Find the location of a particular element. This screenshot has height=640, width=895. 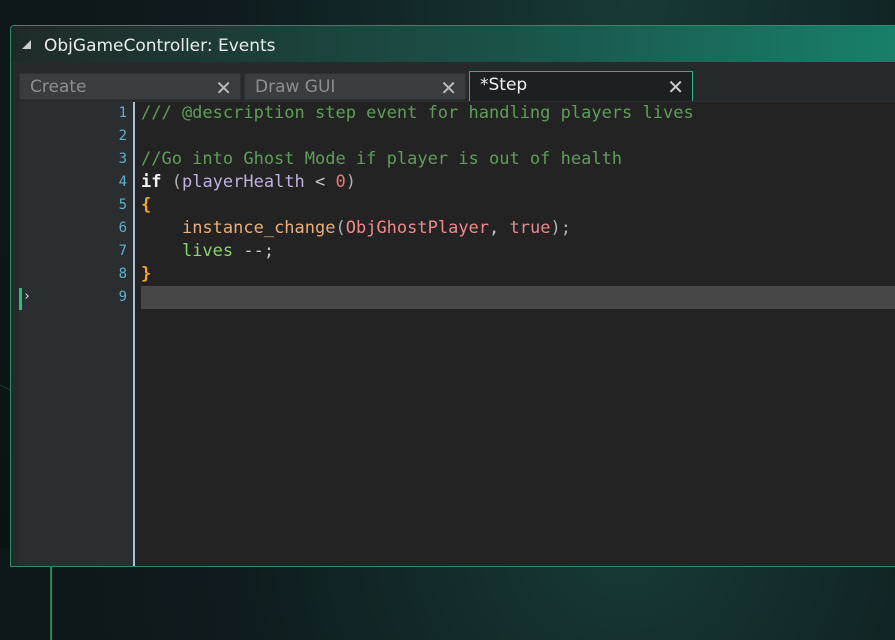

event-tabs: Create ✕ Draw GUI ✕ *Step ✕ is located at coordinates (457, 86).